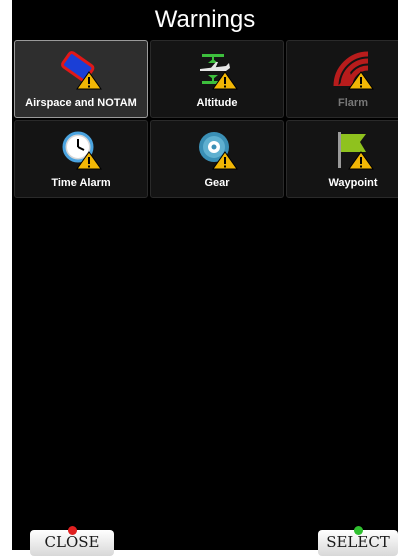 This screenshot has width=410, height=556. What do you see at coordinates (217, 150) in the screenshot?
I see `gear-warning-icon` at bounding box center [217, 150].